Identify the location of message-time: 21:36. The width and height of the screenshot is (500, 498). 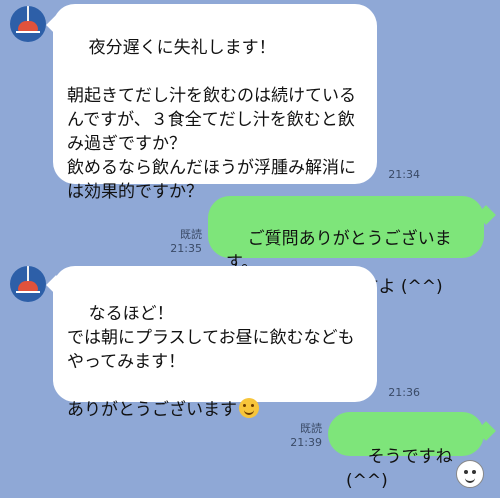
(404, 392).